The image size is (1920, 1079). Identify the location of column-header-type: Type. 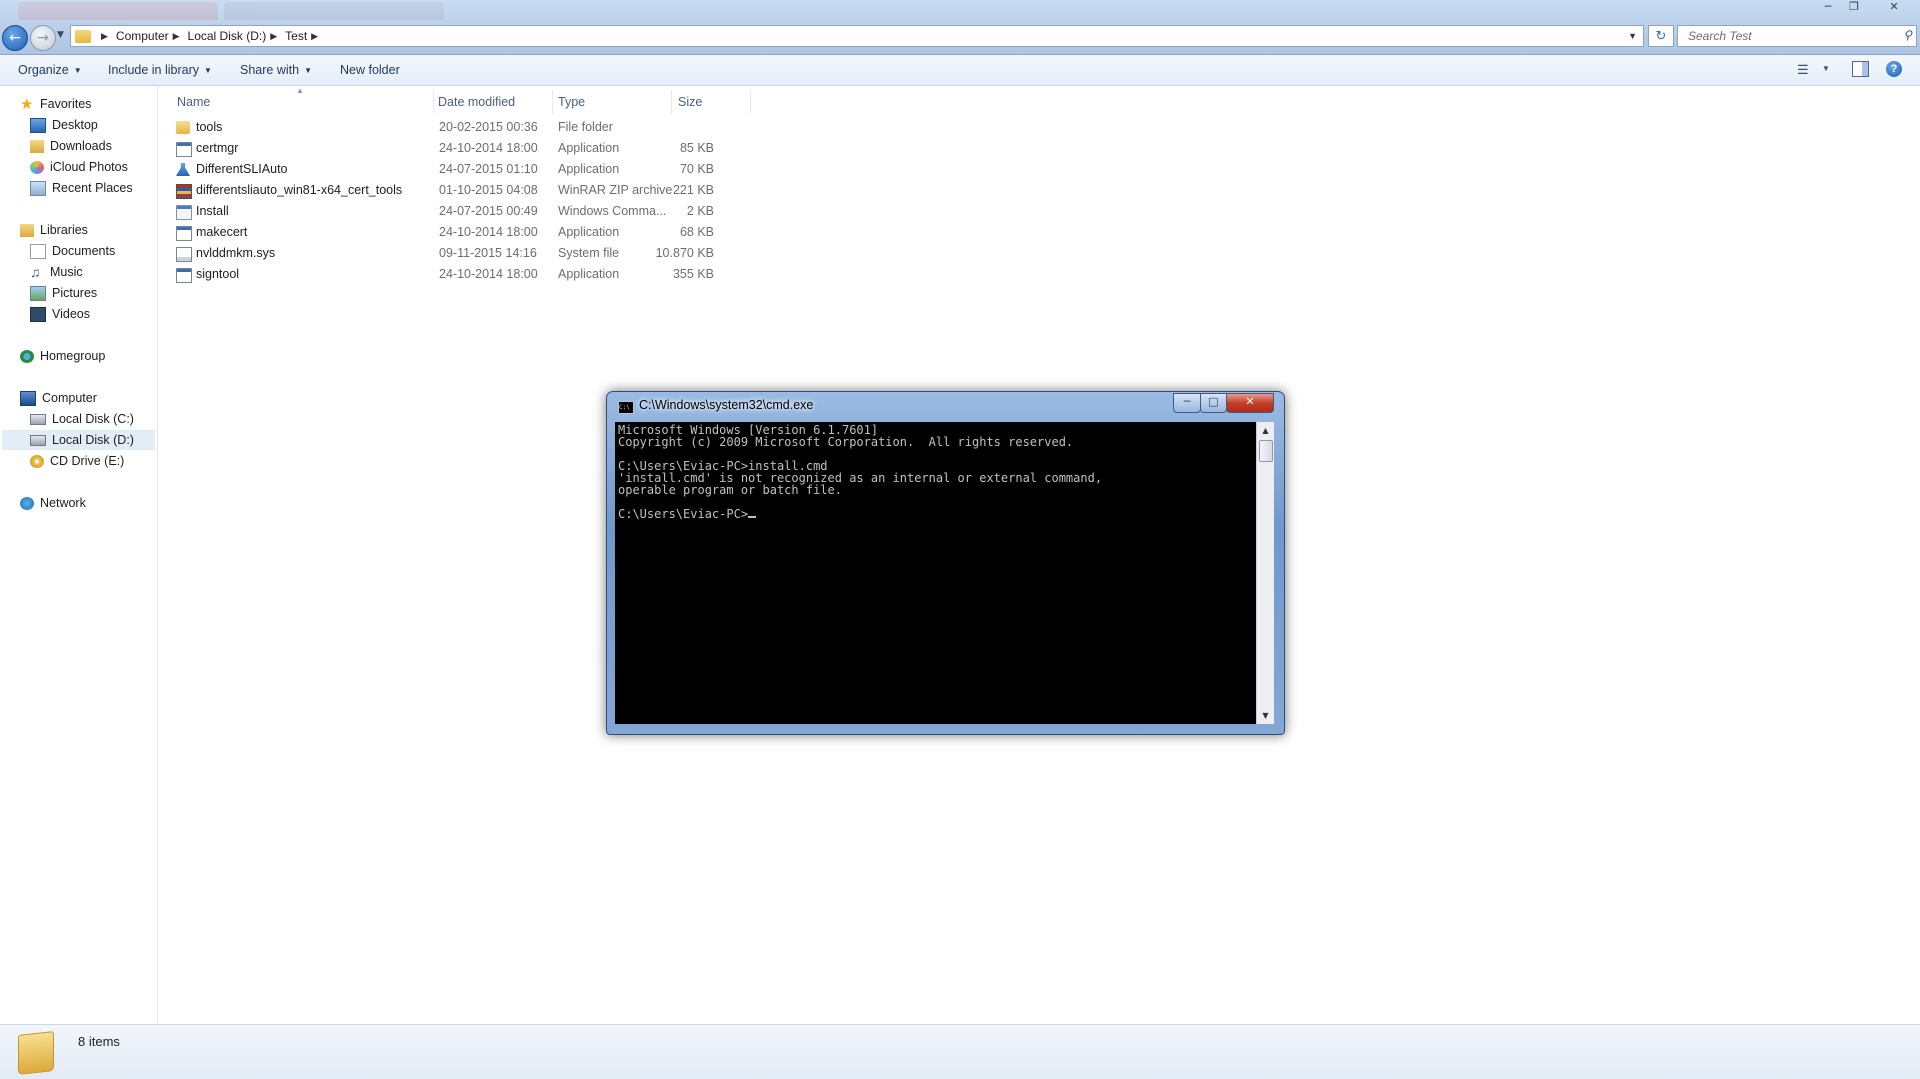
(571, 102).